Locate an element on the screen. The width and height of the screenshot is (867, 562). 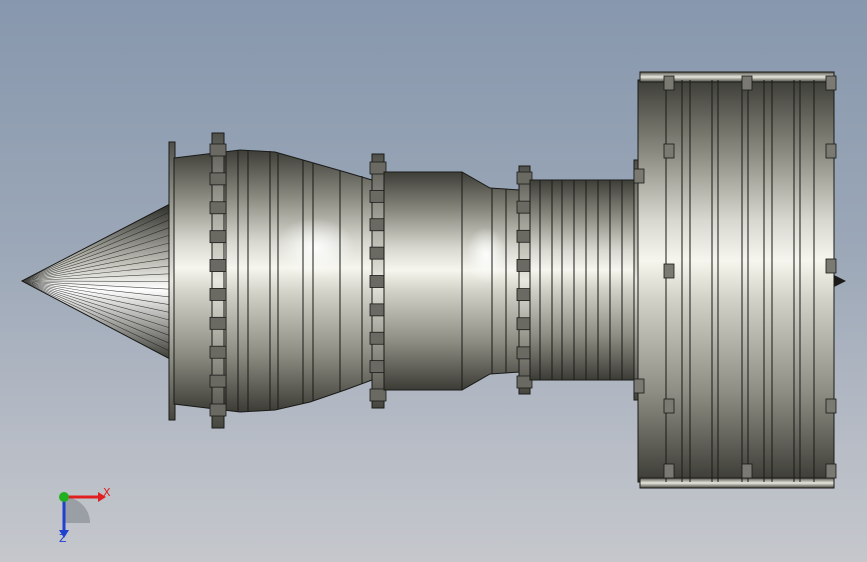
middle-casing is located at coordinates (452, 281).